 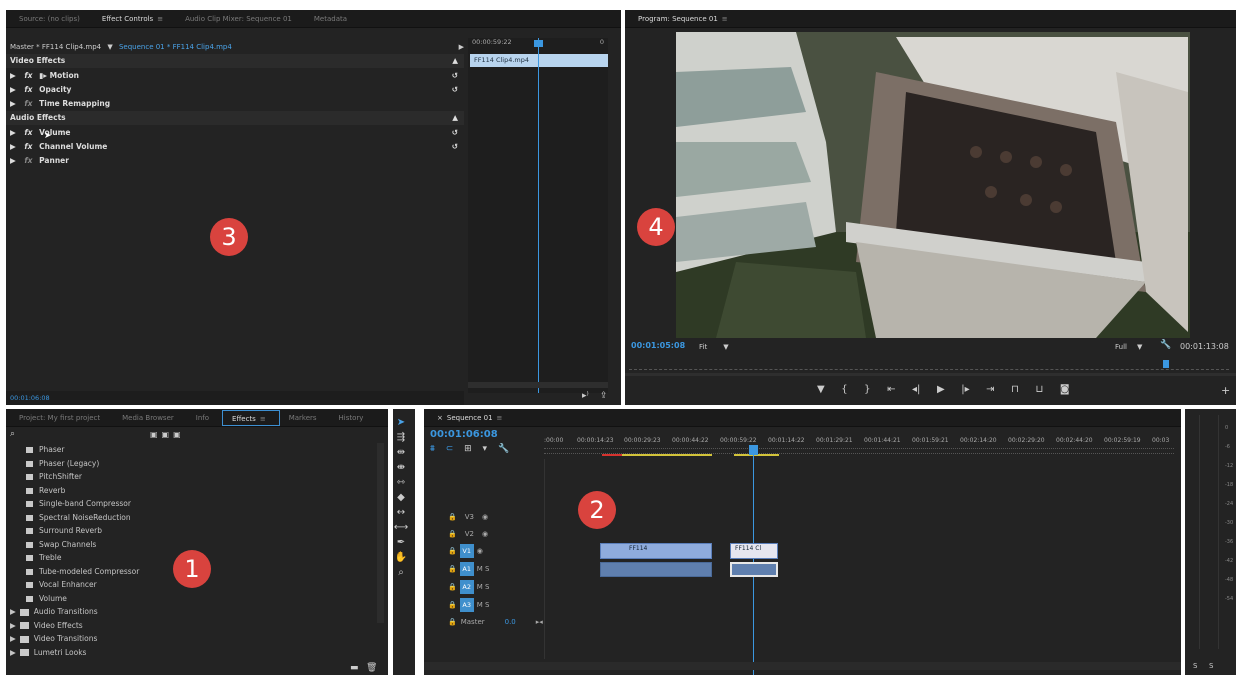 I want to click on video-clip-1: FF114, so click(x=656, y=551).